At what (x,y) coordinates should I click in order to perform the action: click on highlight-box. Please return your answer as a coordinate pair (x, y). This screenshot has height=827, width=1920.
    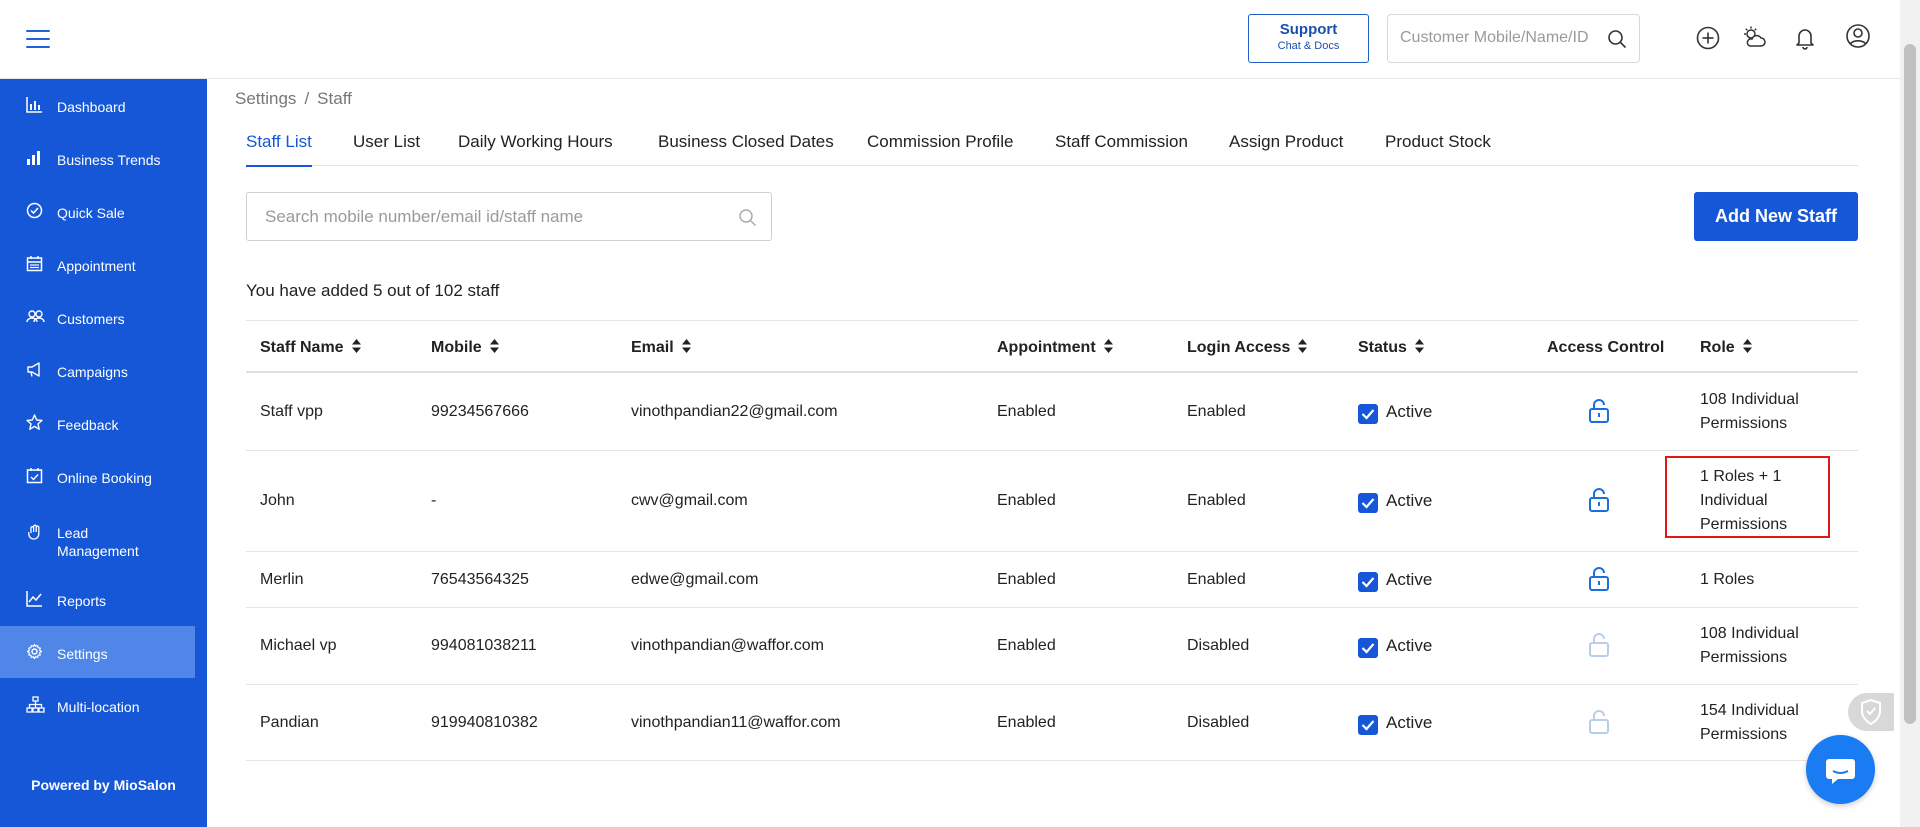
    Looking at the image, I should click on (1747, 497).